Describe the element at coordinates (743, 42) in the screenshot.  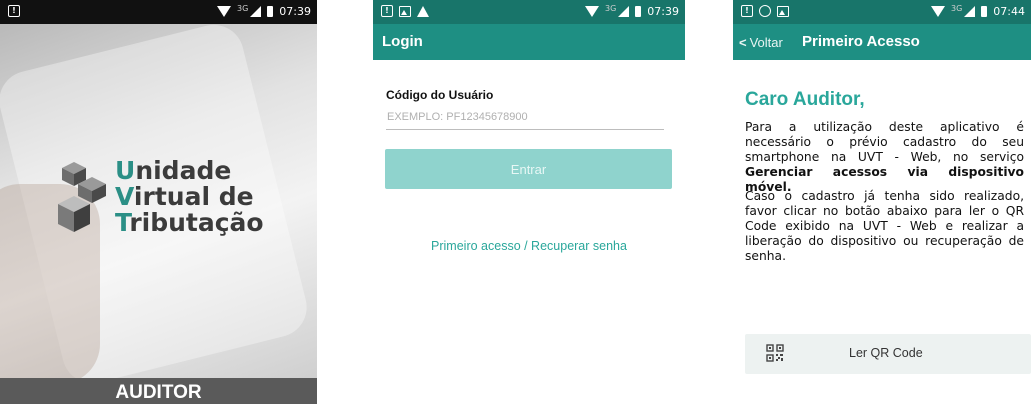
I see `chevron-left-icon: <` at that location.